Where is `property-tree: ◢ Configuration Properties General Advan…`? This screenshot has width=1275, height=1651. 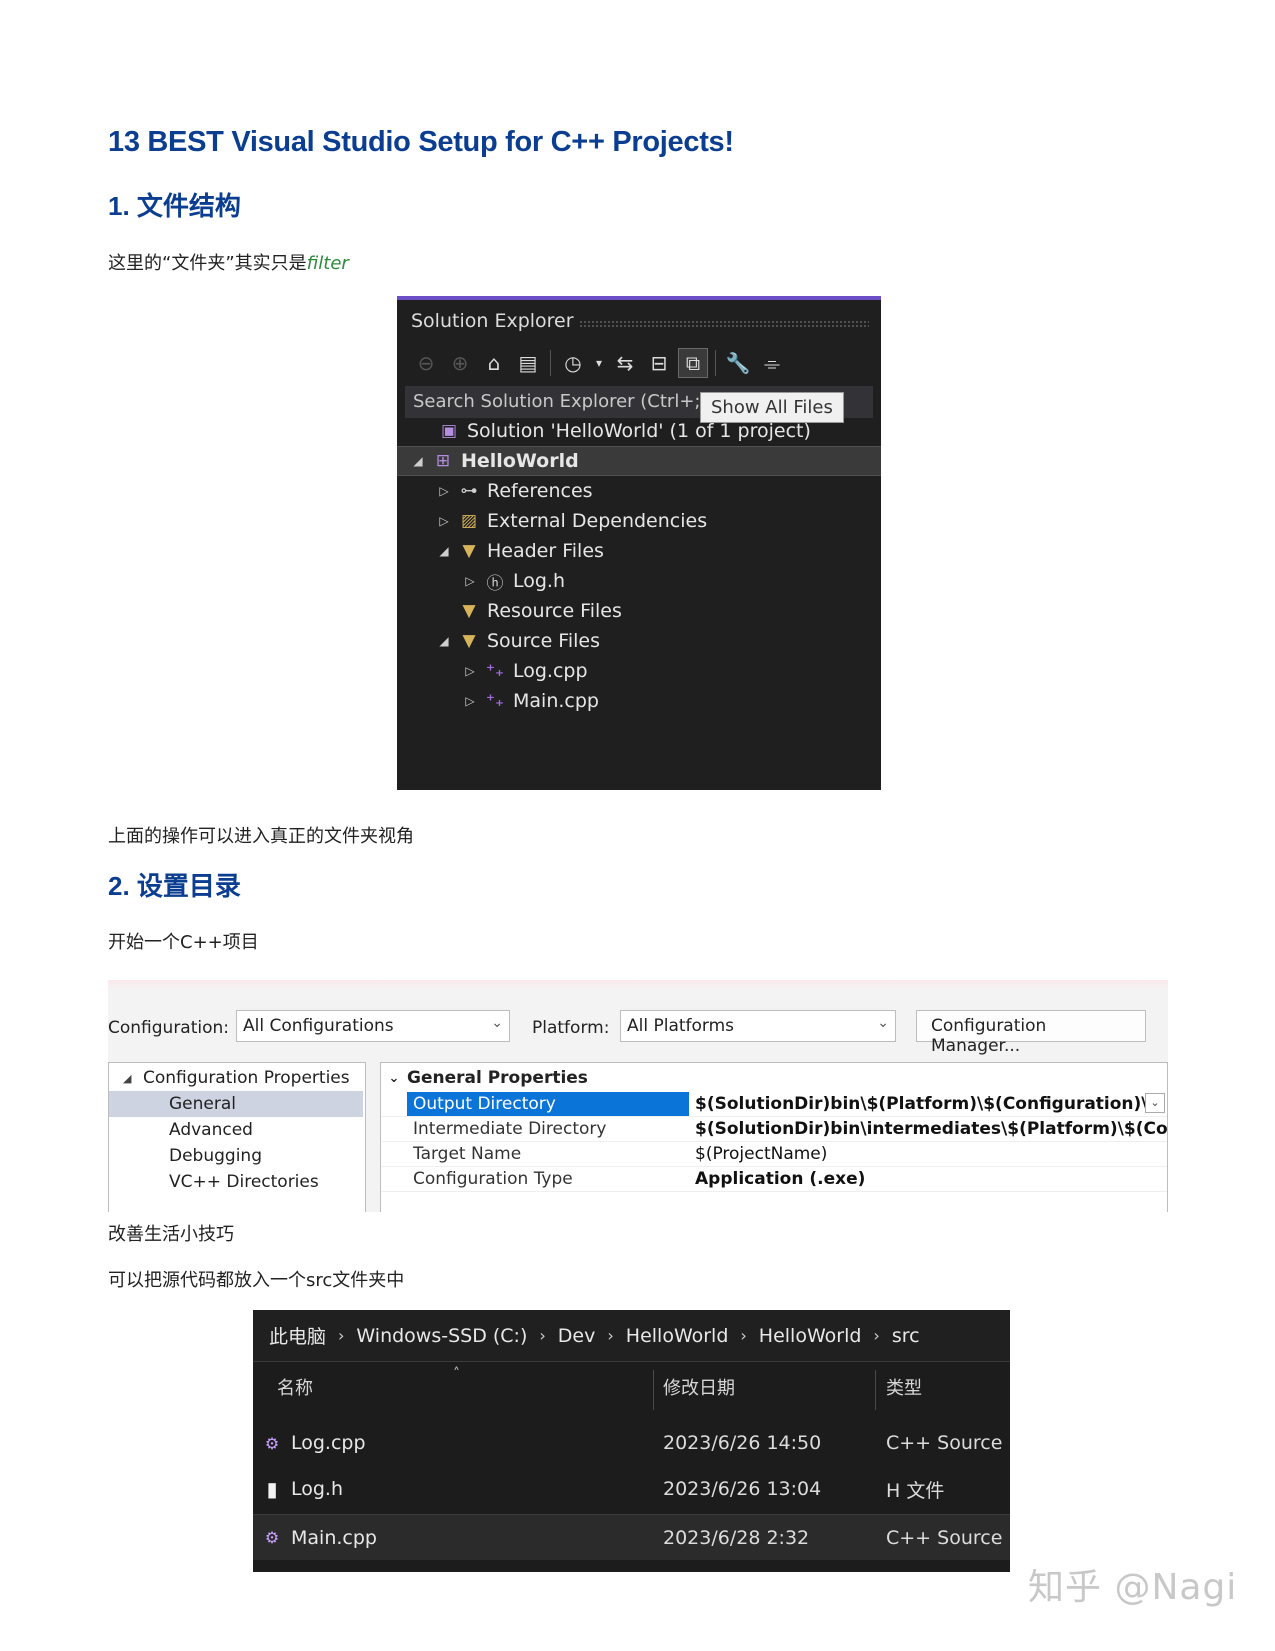
property-tree: ◢ Configuration Properties General Advan… is located at coordinates (237, 1137).